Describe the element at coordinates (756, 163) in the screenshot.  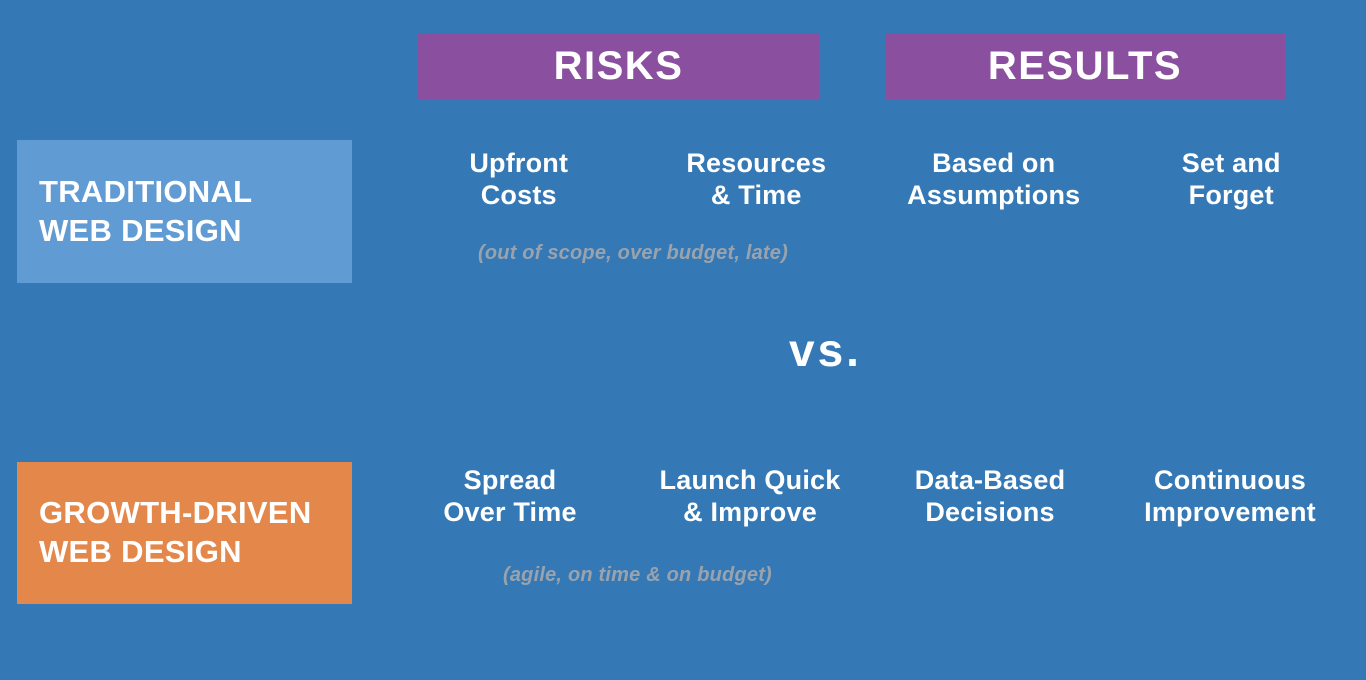
I see `cell-traditional-resources-time-line1: Resources` at that location.